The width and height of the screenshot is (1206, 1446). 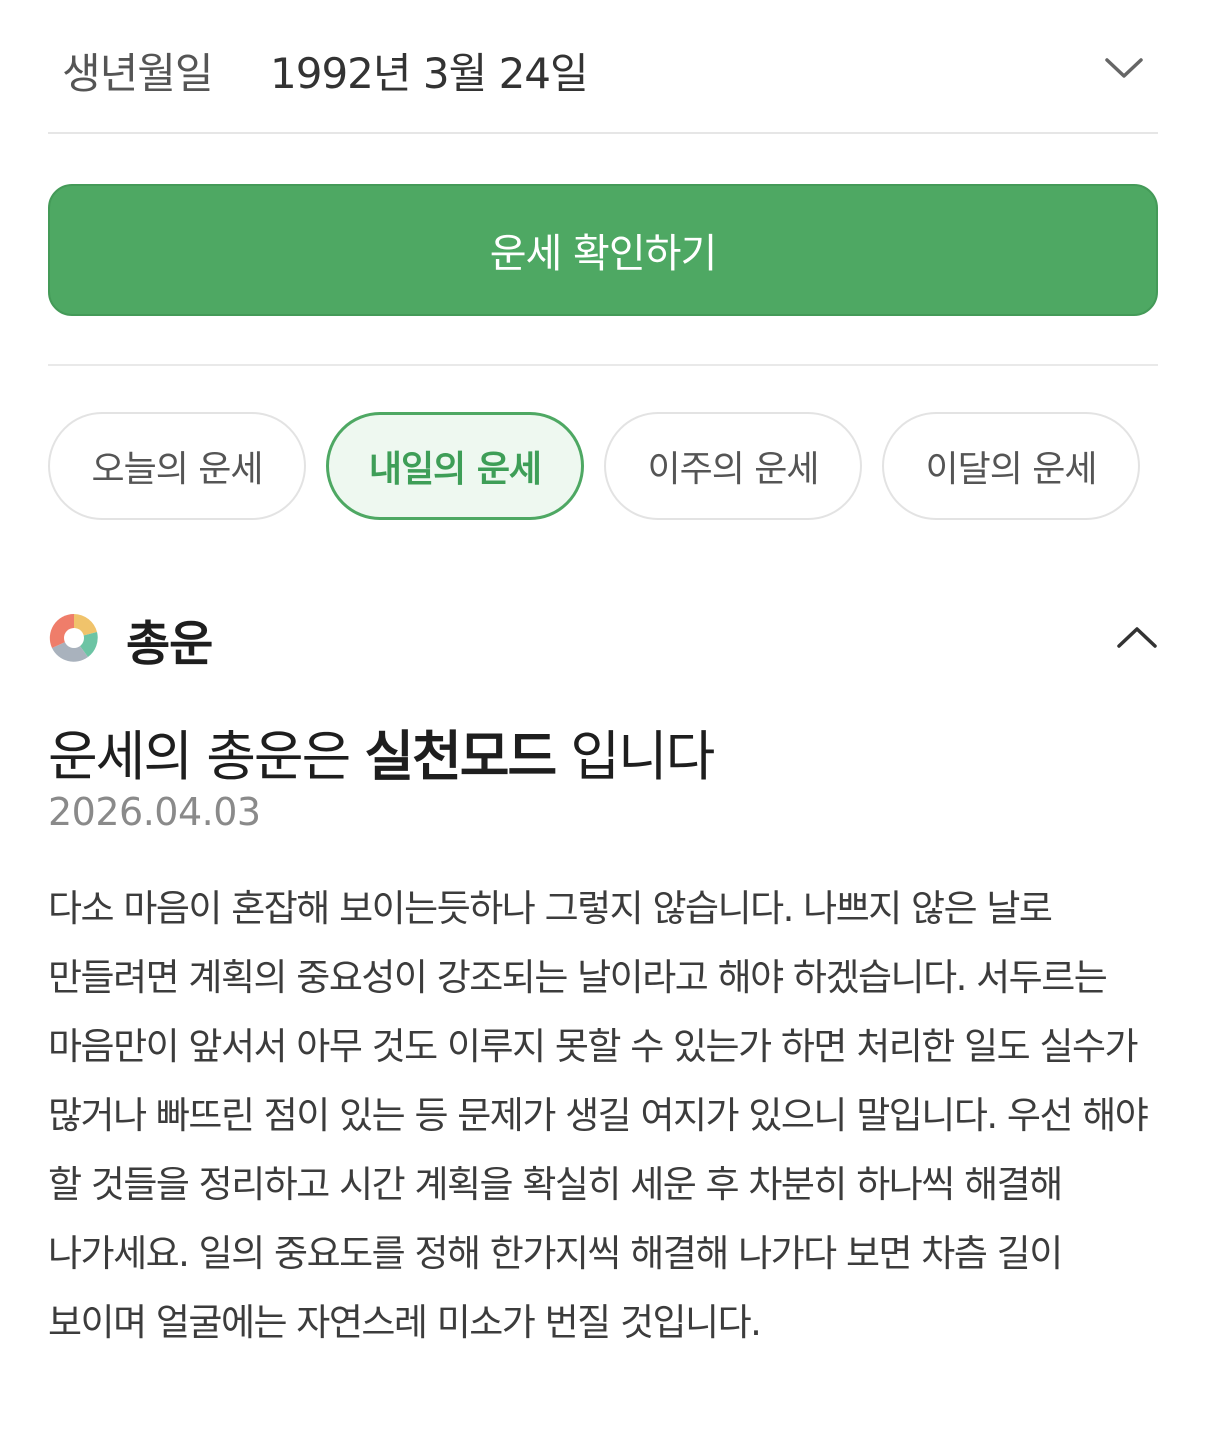 What do you see at coordinates (733, 466) in the screenshot?
I see `tab-this-week: 이주의 운세` at bounding box center [733, 466].